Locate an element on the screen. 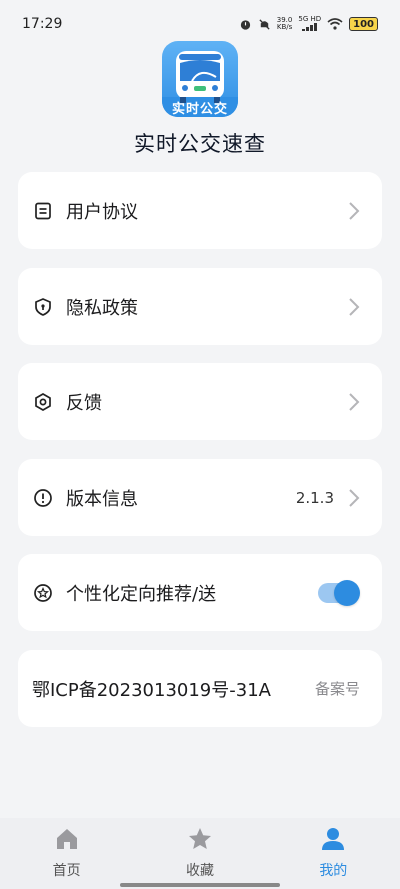  feedback-label: 反馈 is located at coordinates (84, 403).